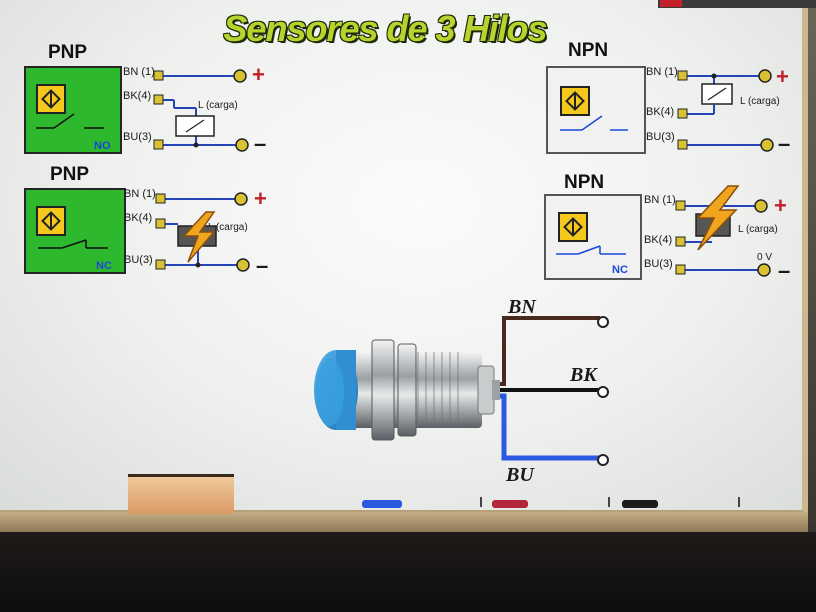 The height and width of the screenshot is (612, 816). Describe the element at coordinates (181, 494) in the screenshot. I see `board-eraser` at that location.